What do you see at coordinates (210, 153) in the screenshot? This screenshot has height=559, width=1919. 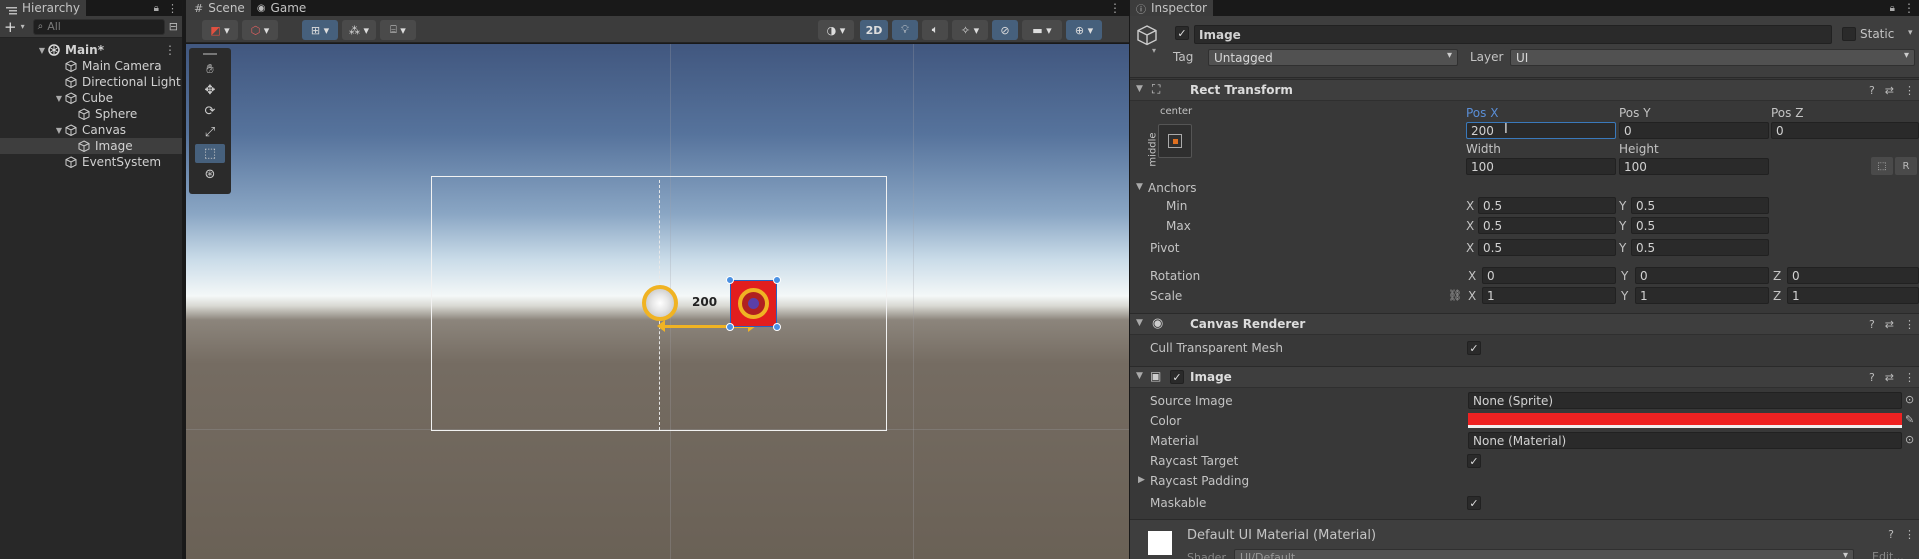 I see `rect-tool-button: ⬚` at bounding box center [210, 153].